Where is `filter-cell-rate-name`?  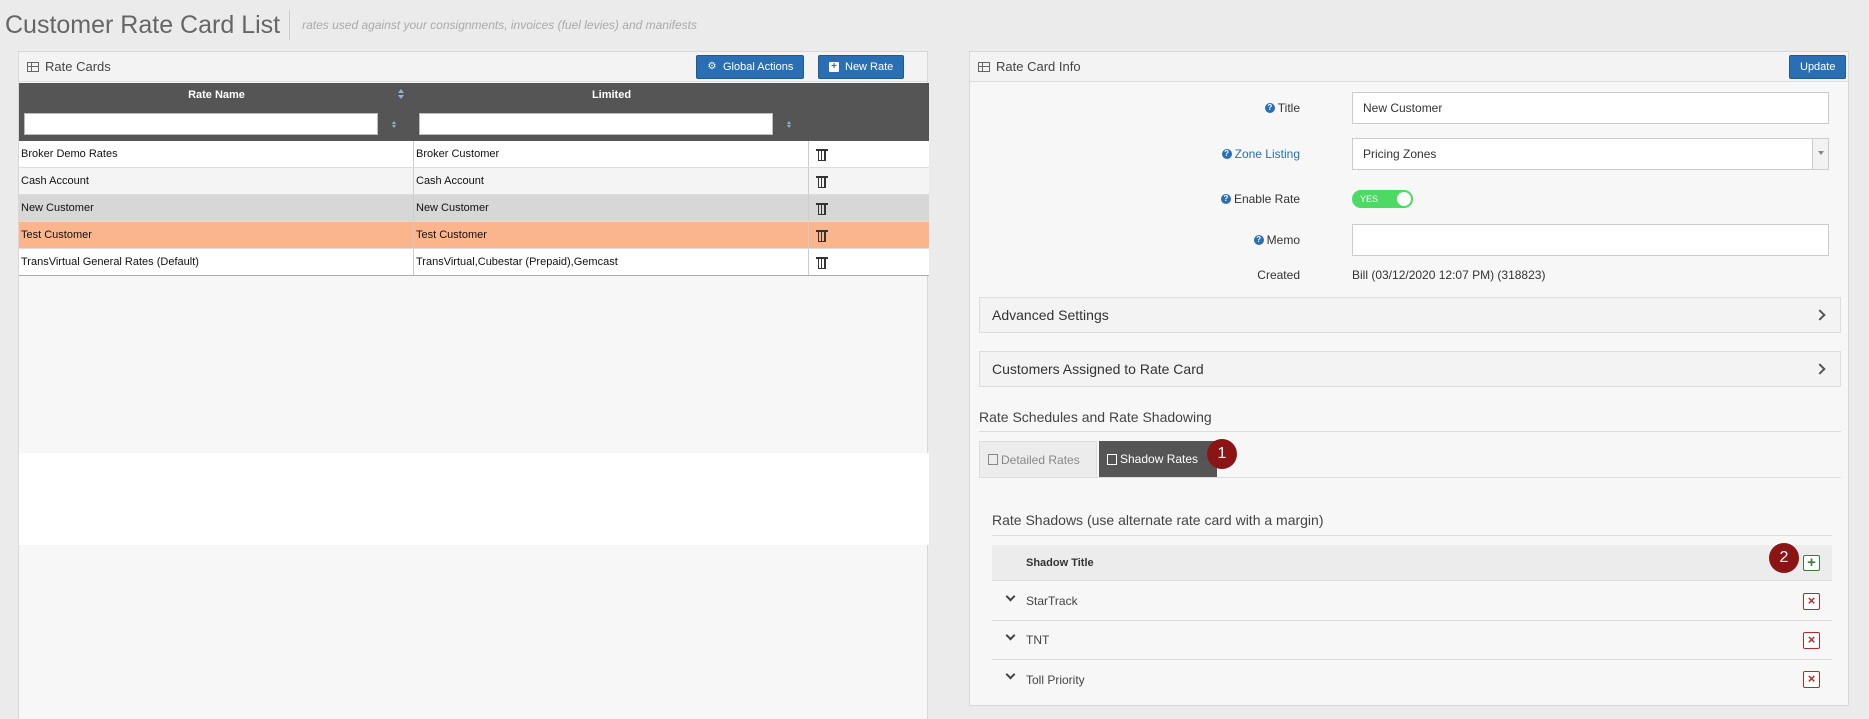 filter-cell-rate-name is located at coordinates (216, 124).